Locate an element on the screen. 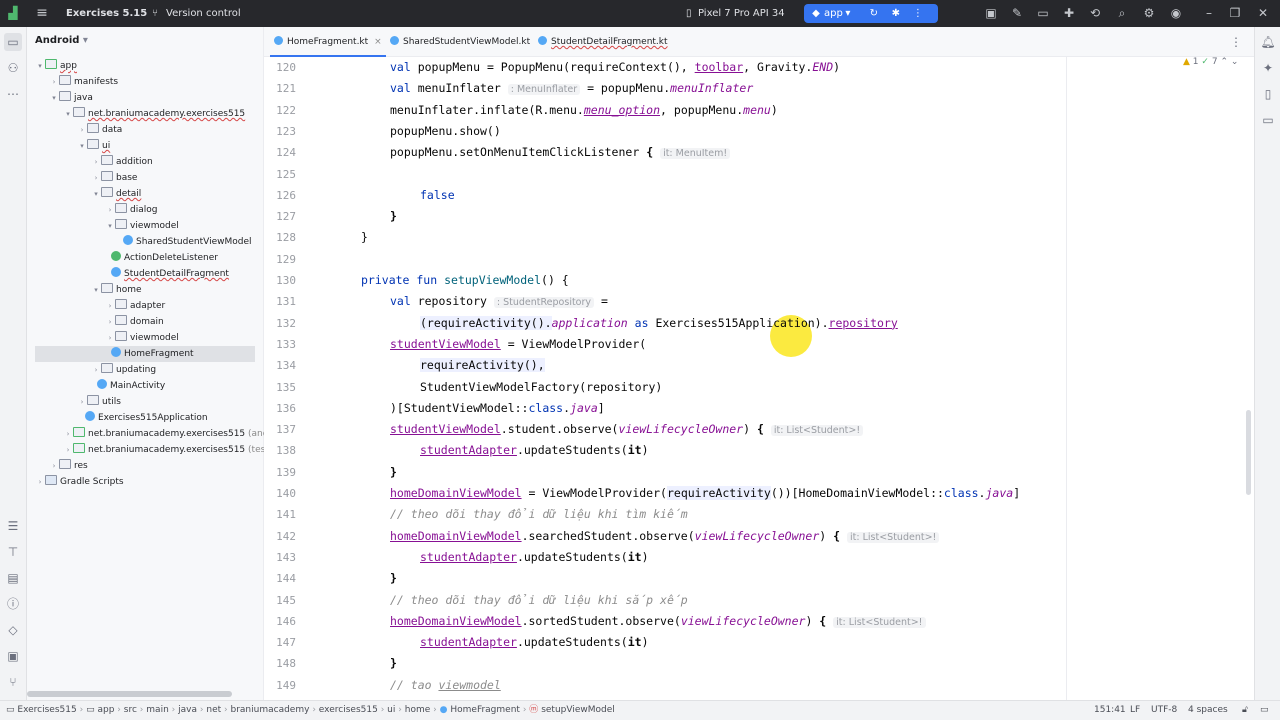  line-number: 133 is located at coordinates (286, 344).